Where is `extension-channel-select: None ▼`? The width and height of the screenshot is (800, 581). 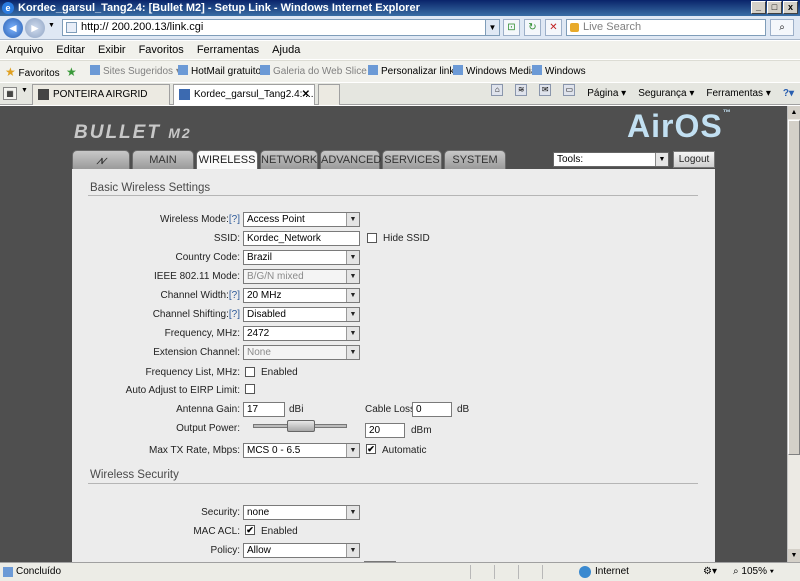
extension-channel-select: None ▼ is located at coordinates (301, 352).